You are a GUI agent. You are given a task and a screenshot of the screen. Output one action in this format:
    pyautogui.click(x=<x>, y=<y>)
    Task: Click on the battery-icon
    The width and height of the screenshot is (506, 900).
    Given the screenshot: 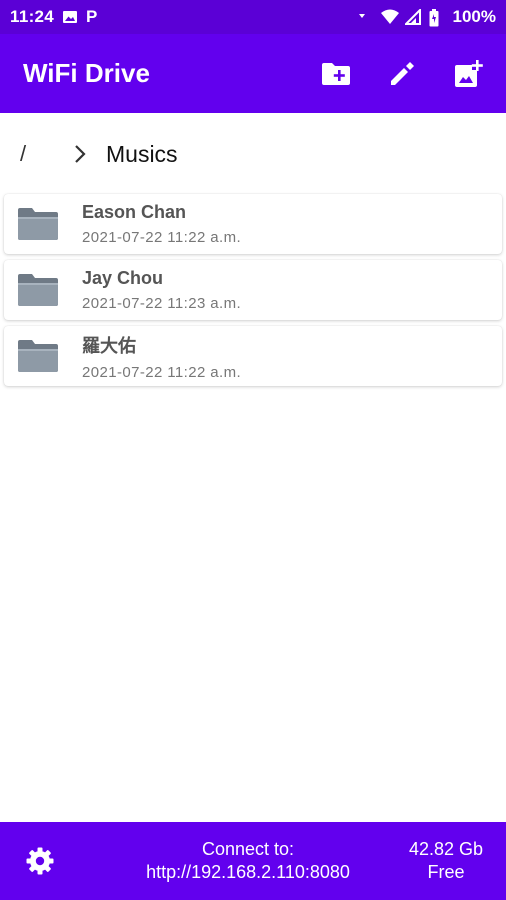 What is the action you would take?
    pyautogui.click(x=437, y=18)
    